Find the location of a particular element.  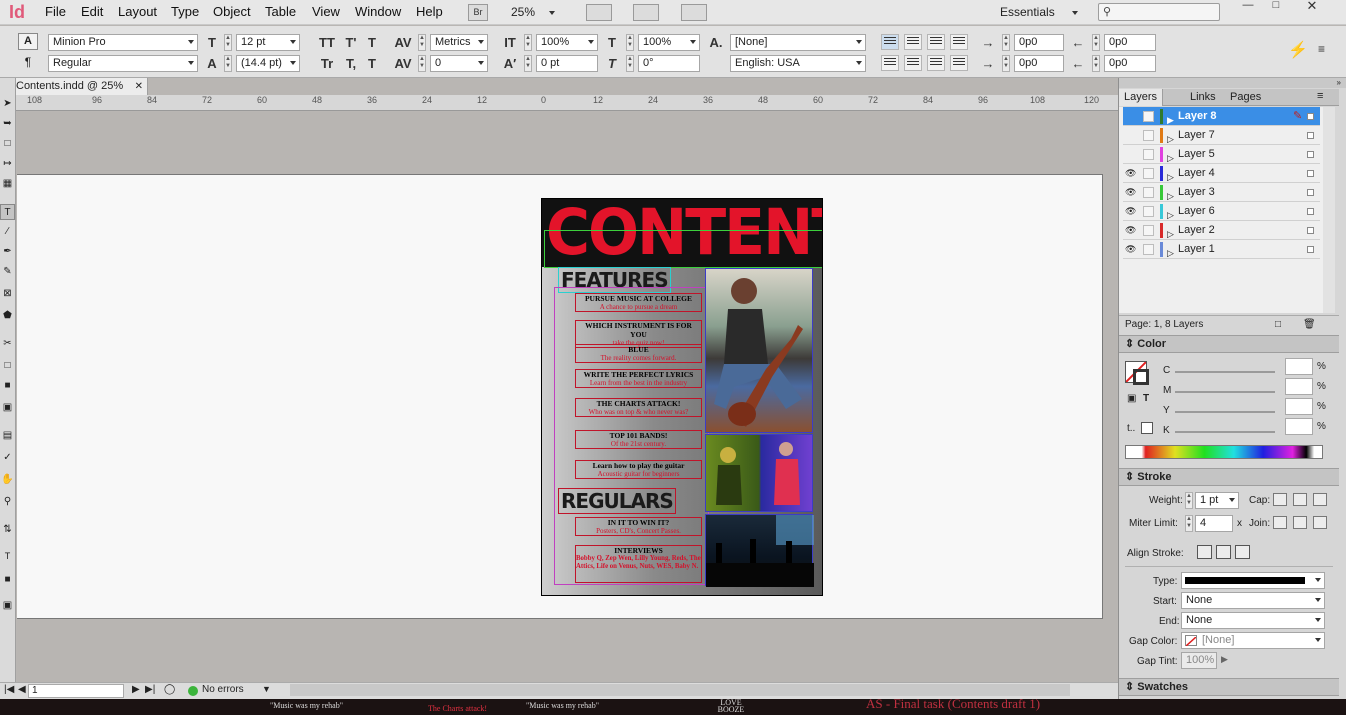

skew-stepper: ▲ ▼ is located at coordinates (630, 63).